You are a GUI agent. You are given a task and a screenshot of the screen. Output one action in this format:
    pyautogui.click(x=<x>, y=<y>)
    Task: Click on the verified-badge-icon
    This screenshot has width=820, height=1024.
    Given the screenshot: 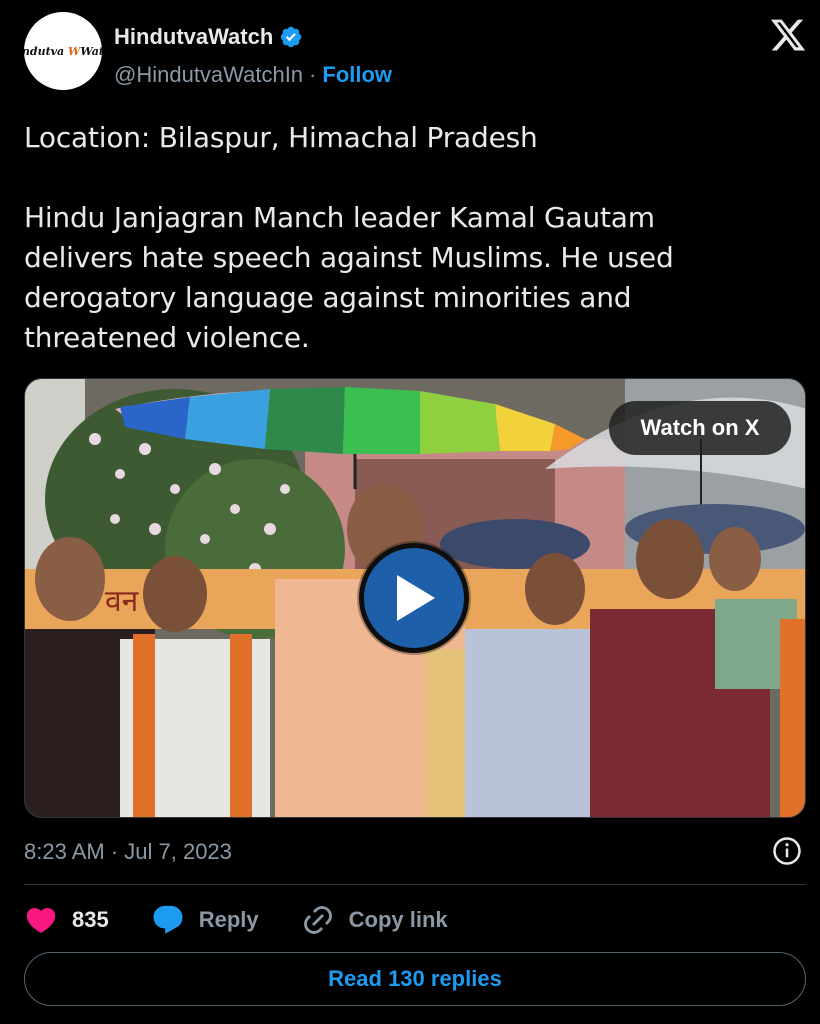 What is the action you would take?
    pyautogui.click(x=291, y=37)
    